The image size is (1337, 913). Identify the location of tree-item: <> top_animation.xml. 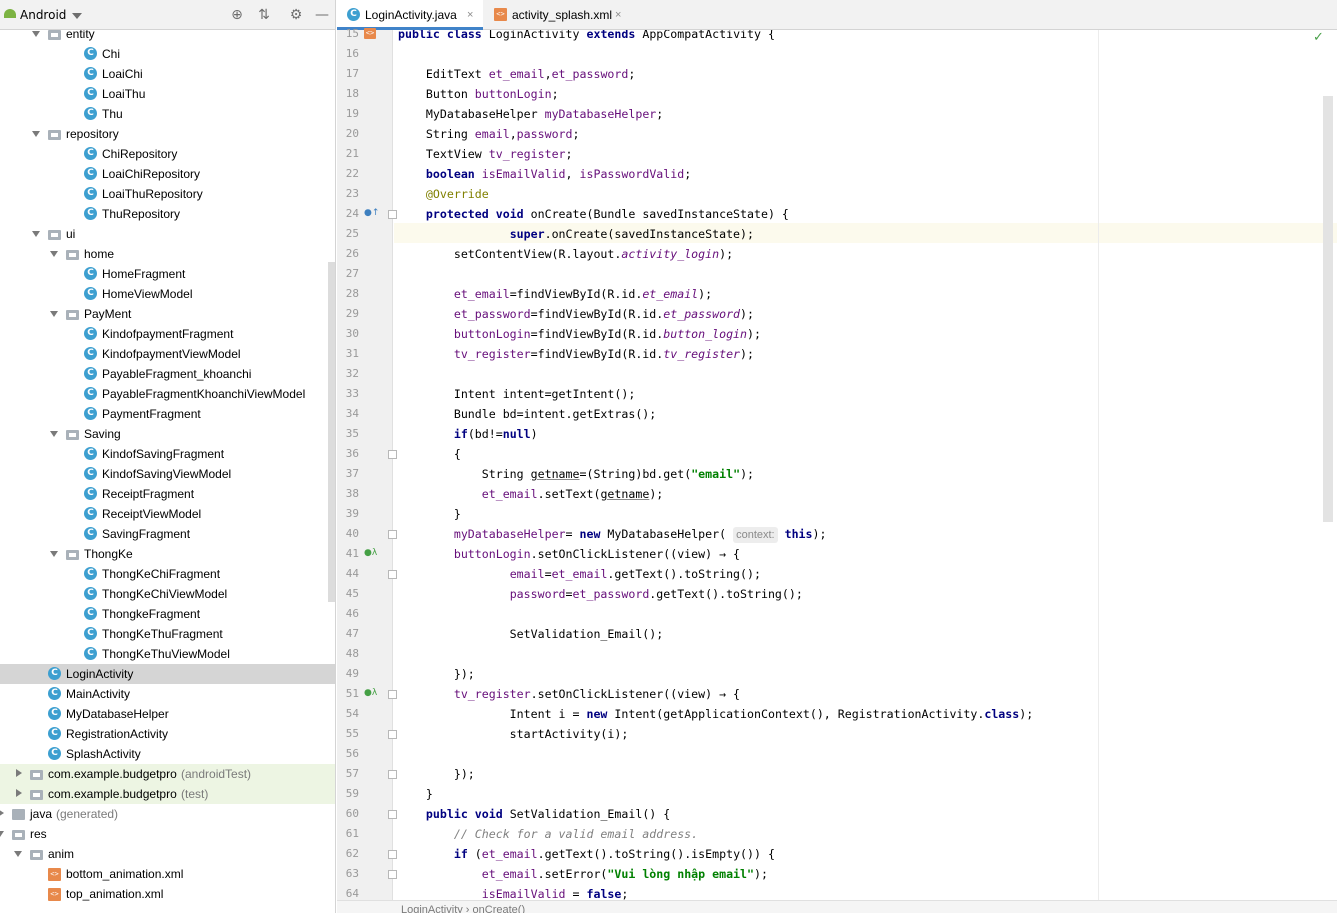
(167, 894).